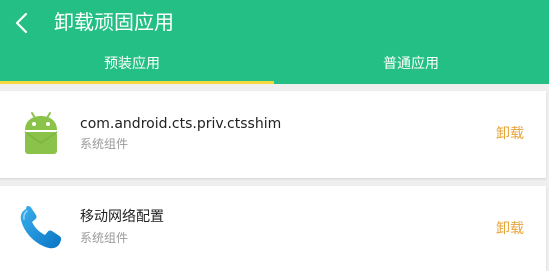 This screenshot has width=549, height=271. I want to click on back-button, so click(23, 23).